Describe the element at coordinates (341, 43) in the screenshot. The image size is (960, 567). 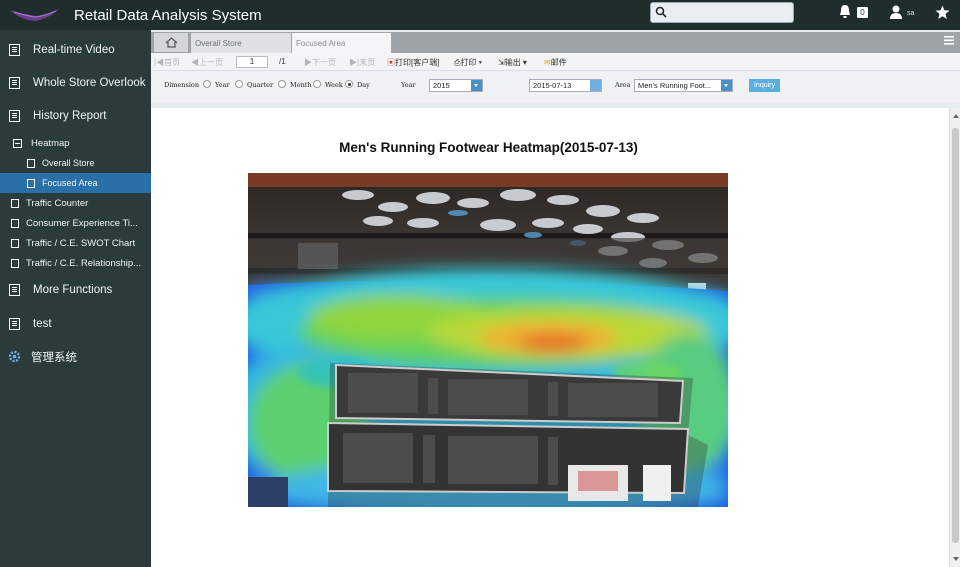
I see `tab-focused-area: Focused Area` at that location.